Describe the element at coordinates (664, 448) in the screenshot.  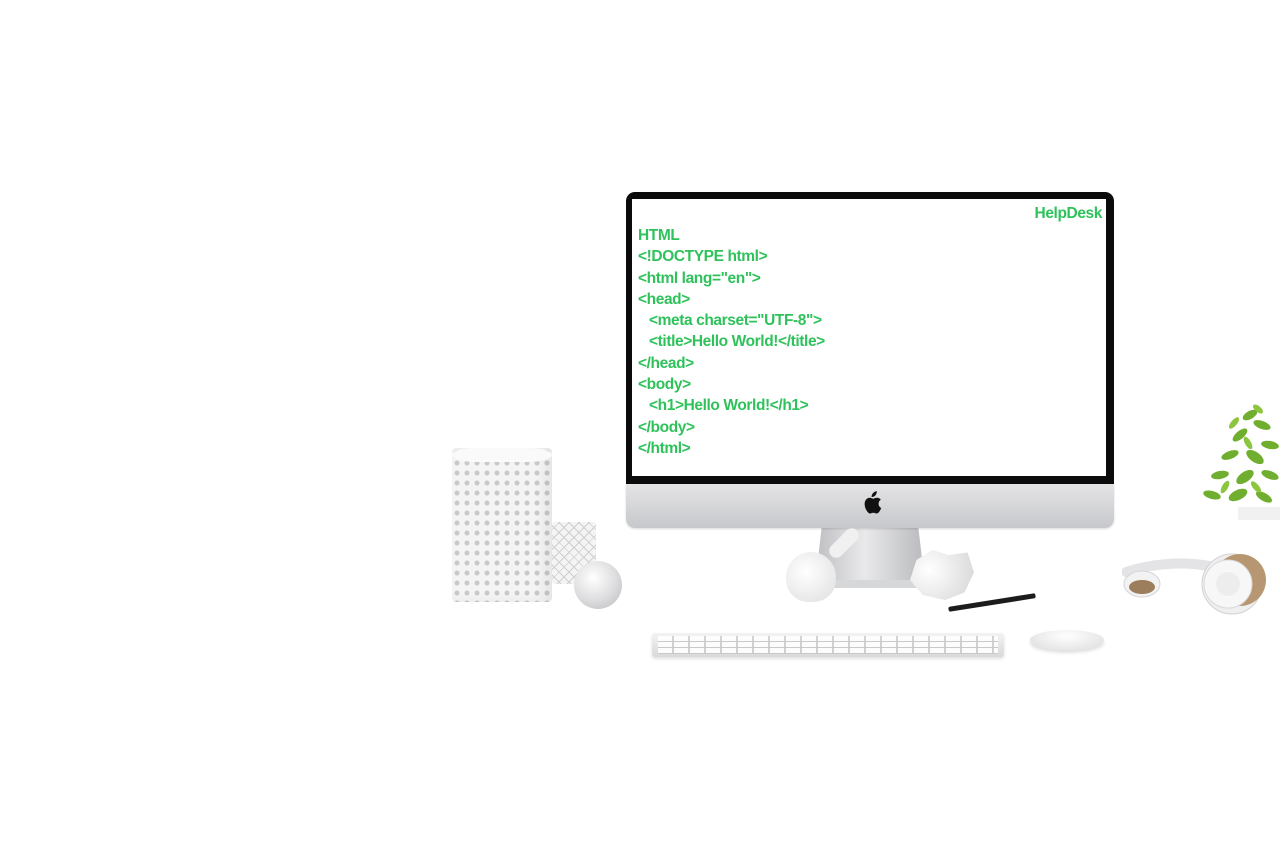
I see `code-line: </html>` at that location.